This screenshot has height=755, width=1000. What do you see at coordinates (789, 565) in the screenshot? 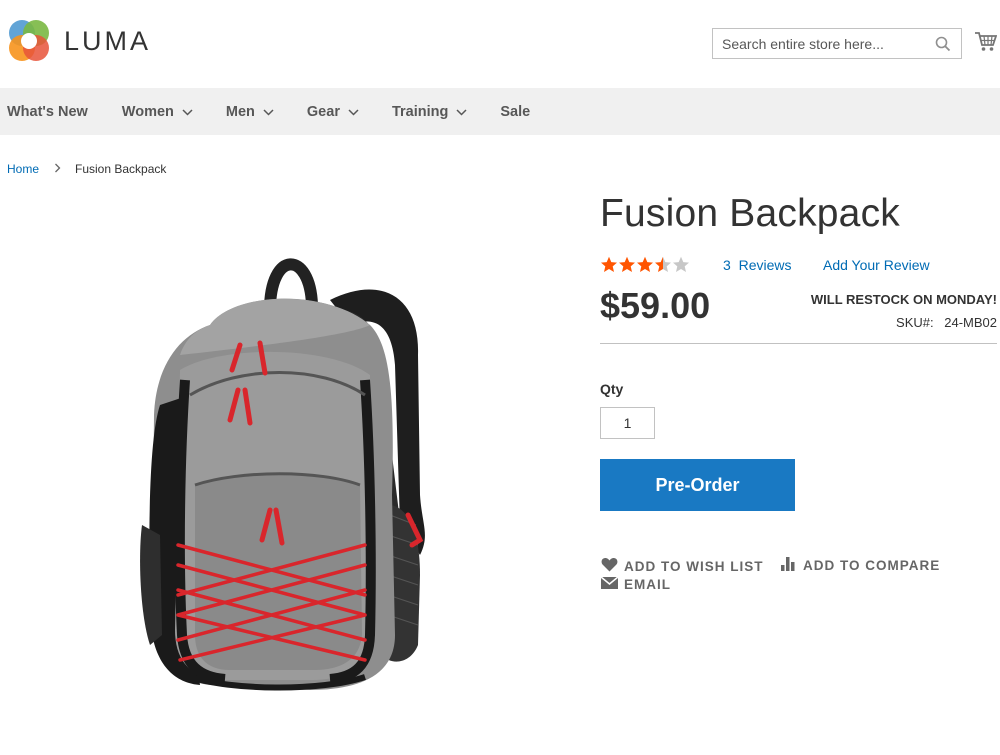
I see `bar-chart-icon` at bounding box center [789, 565].